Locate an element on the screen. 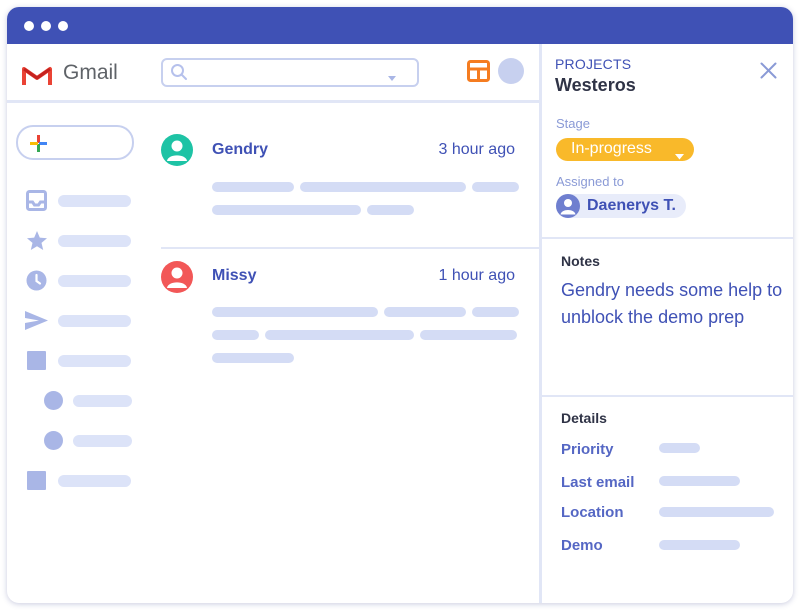  email-sender: Gendry is located at coordinates (240, 149).